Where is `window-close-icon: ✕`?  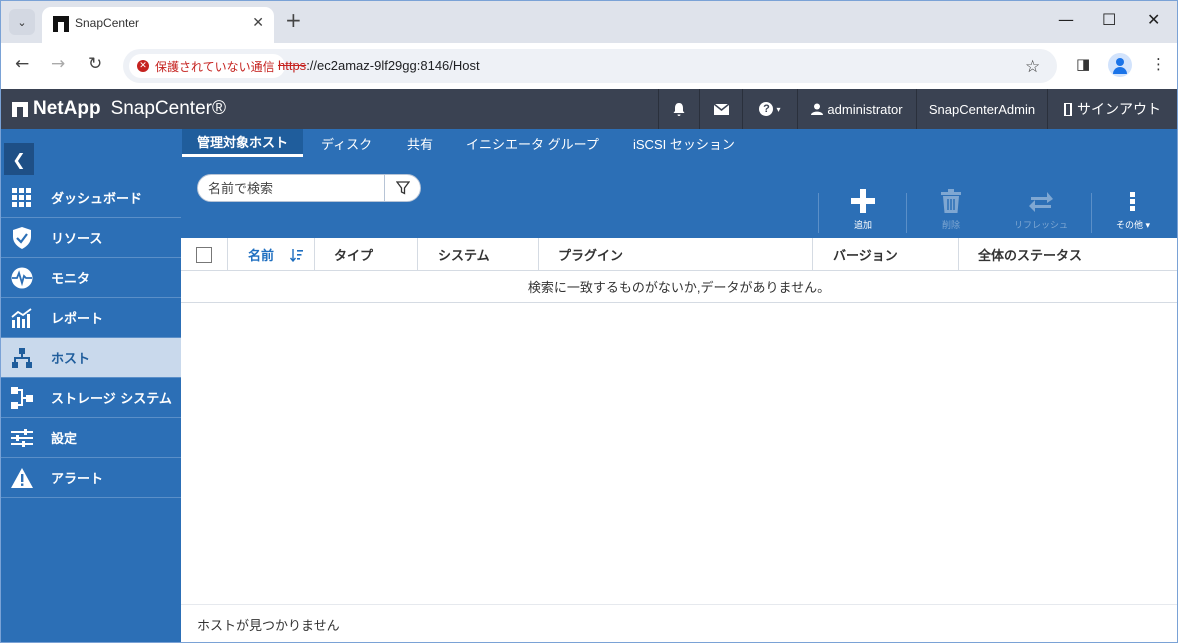 window-close-icon: ✕ is located at coordinates (1153, 19).